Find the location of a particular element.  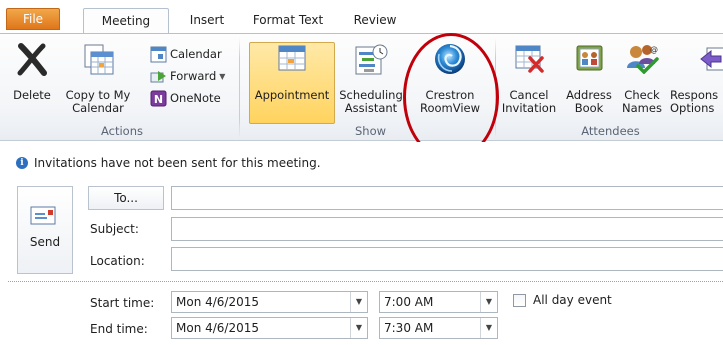

end-time-picker: 7:30 AM ▼ is located at coordinates (438, 328).